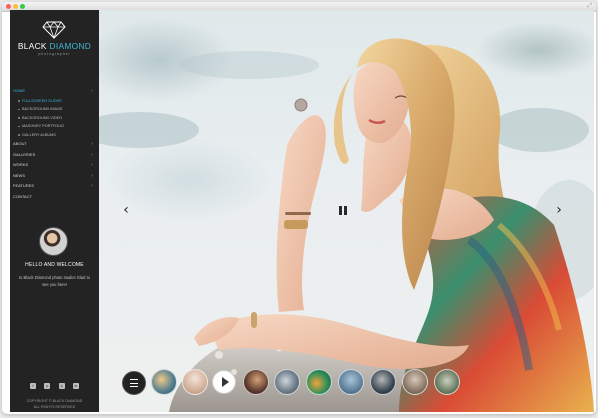  Describe the element at coordinates (53, 197) in the screenshot. I see `menu-item-contact: CONTACT` at that location.